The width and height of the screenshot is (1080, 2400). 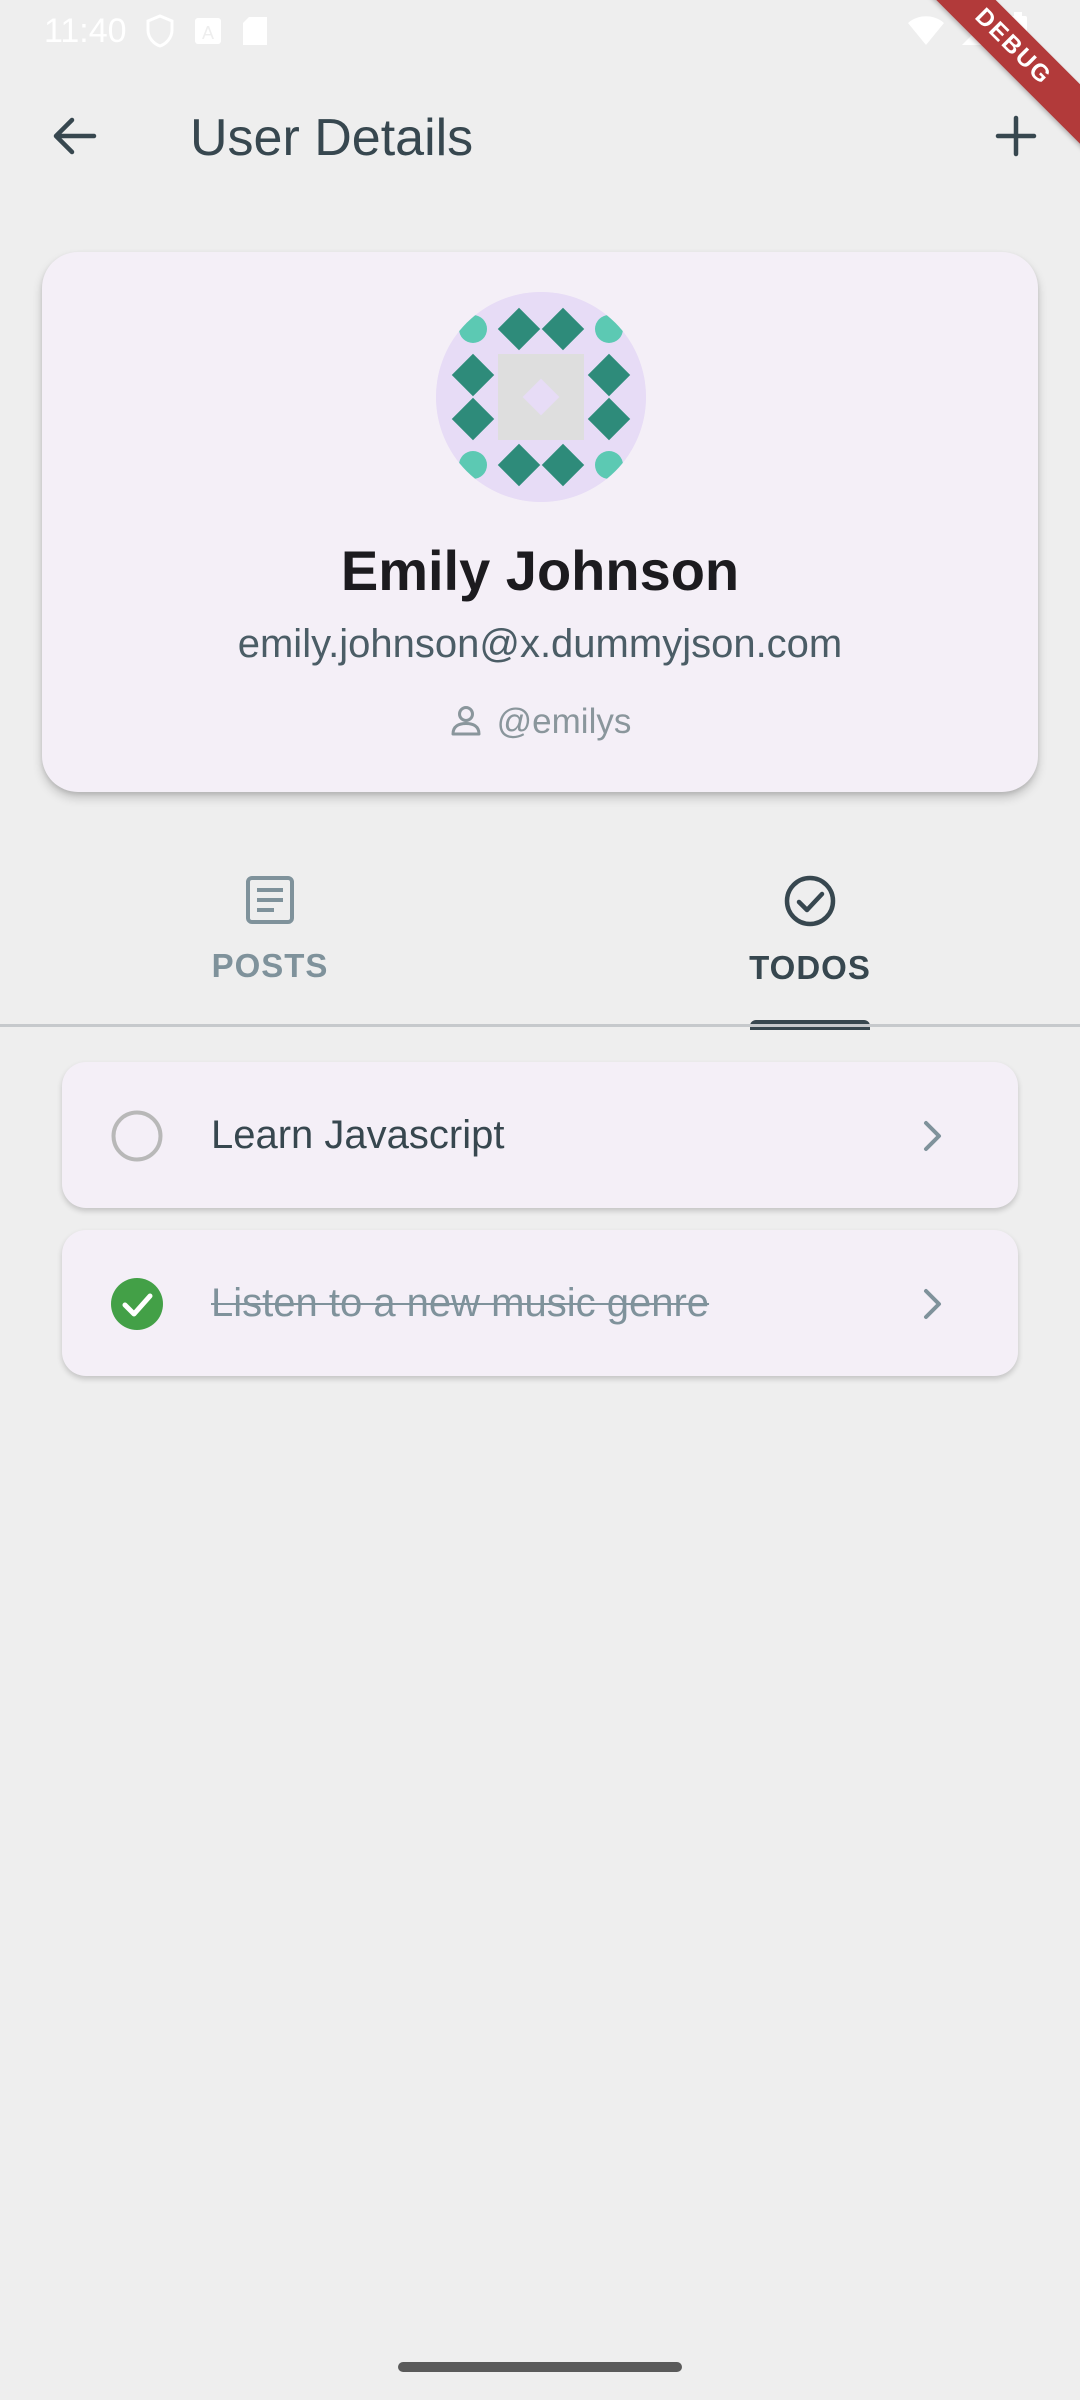 What do you see at coordinates (137, 1304) in the screenshot?
I see `check-circle-filled-icon` at bounding box center [137, 1304].